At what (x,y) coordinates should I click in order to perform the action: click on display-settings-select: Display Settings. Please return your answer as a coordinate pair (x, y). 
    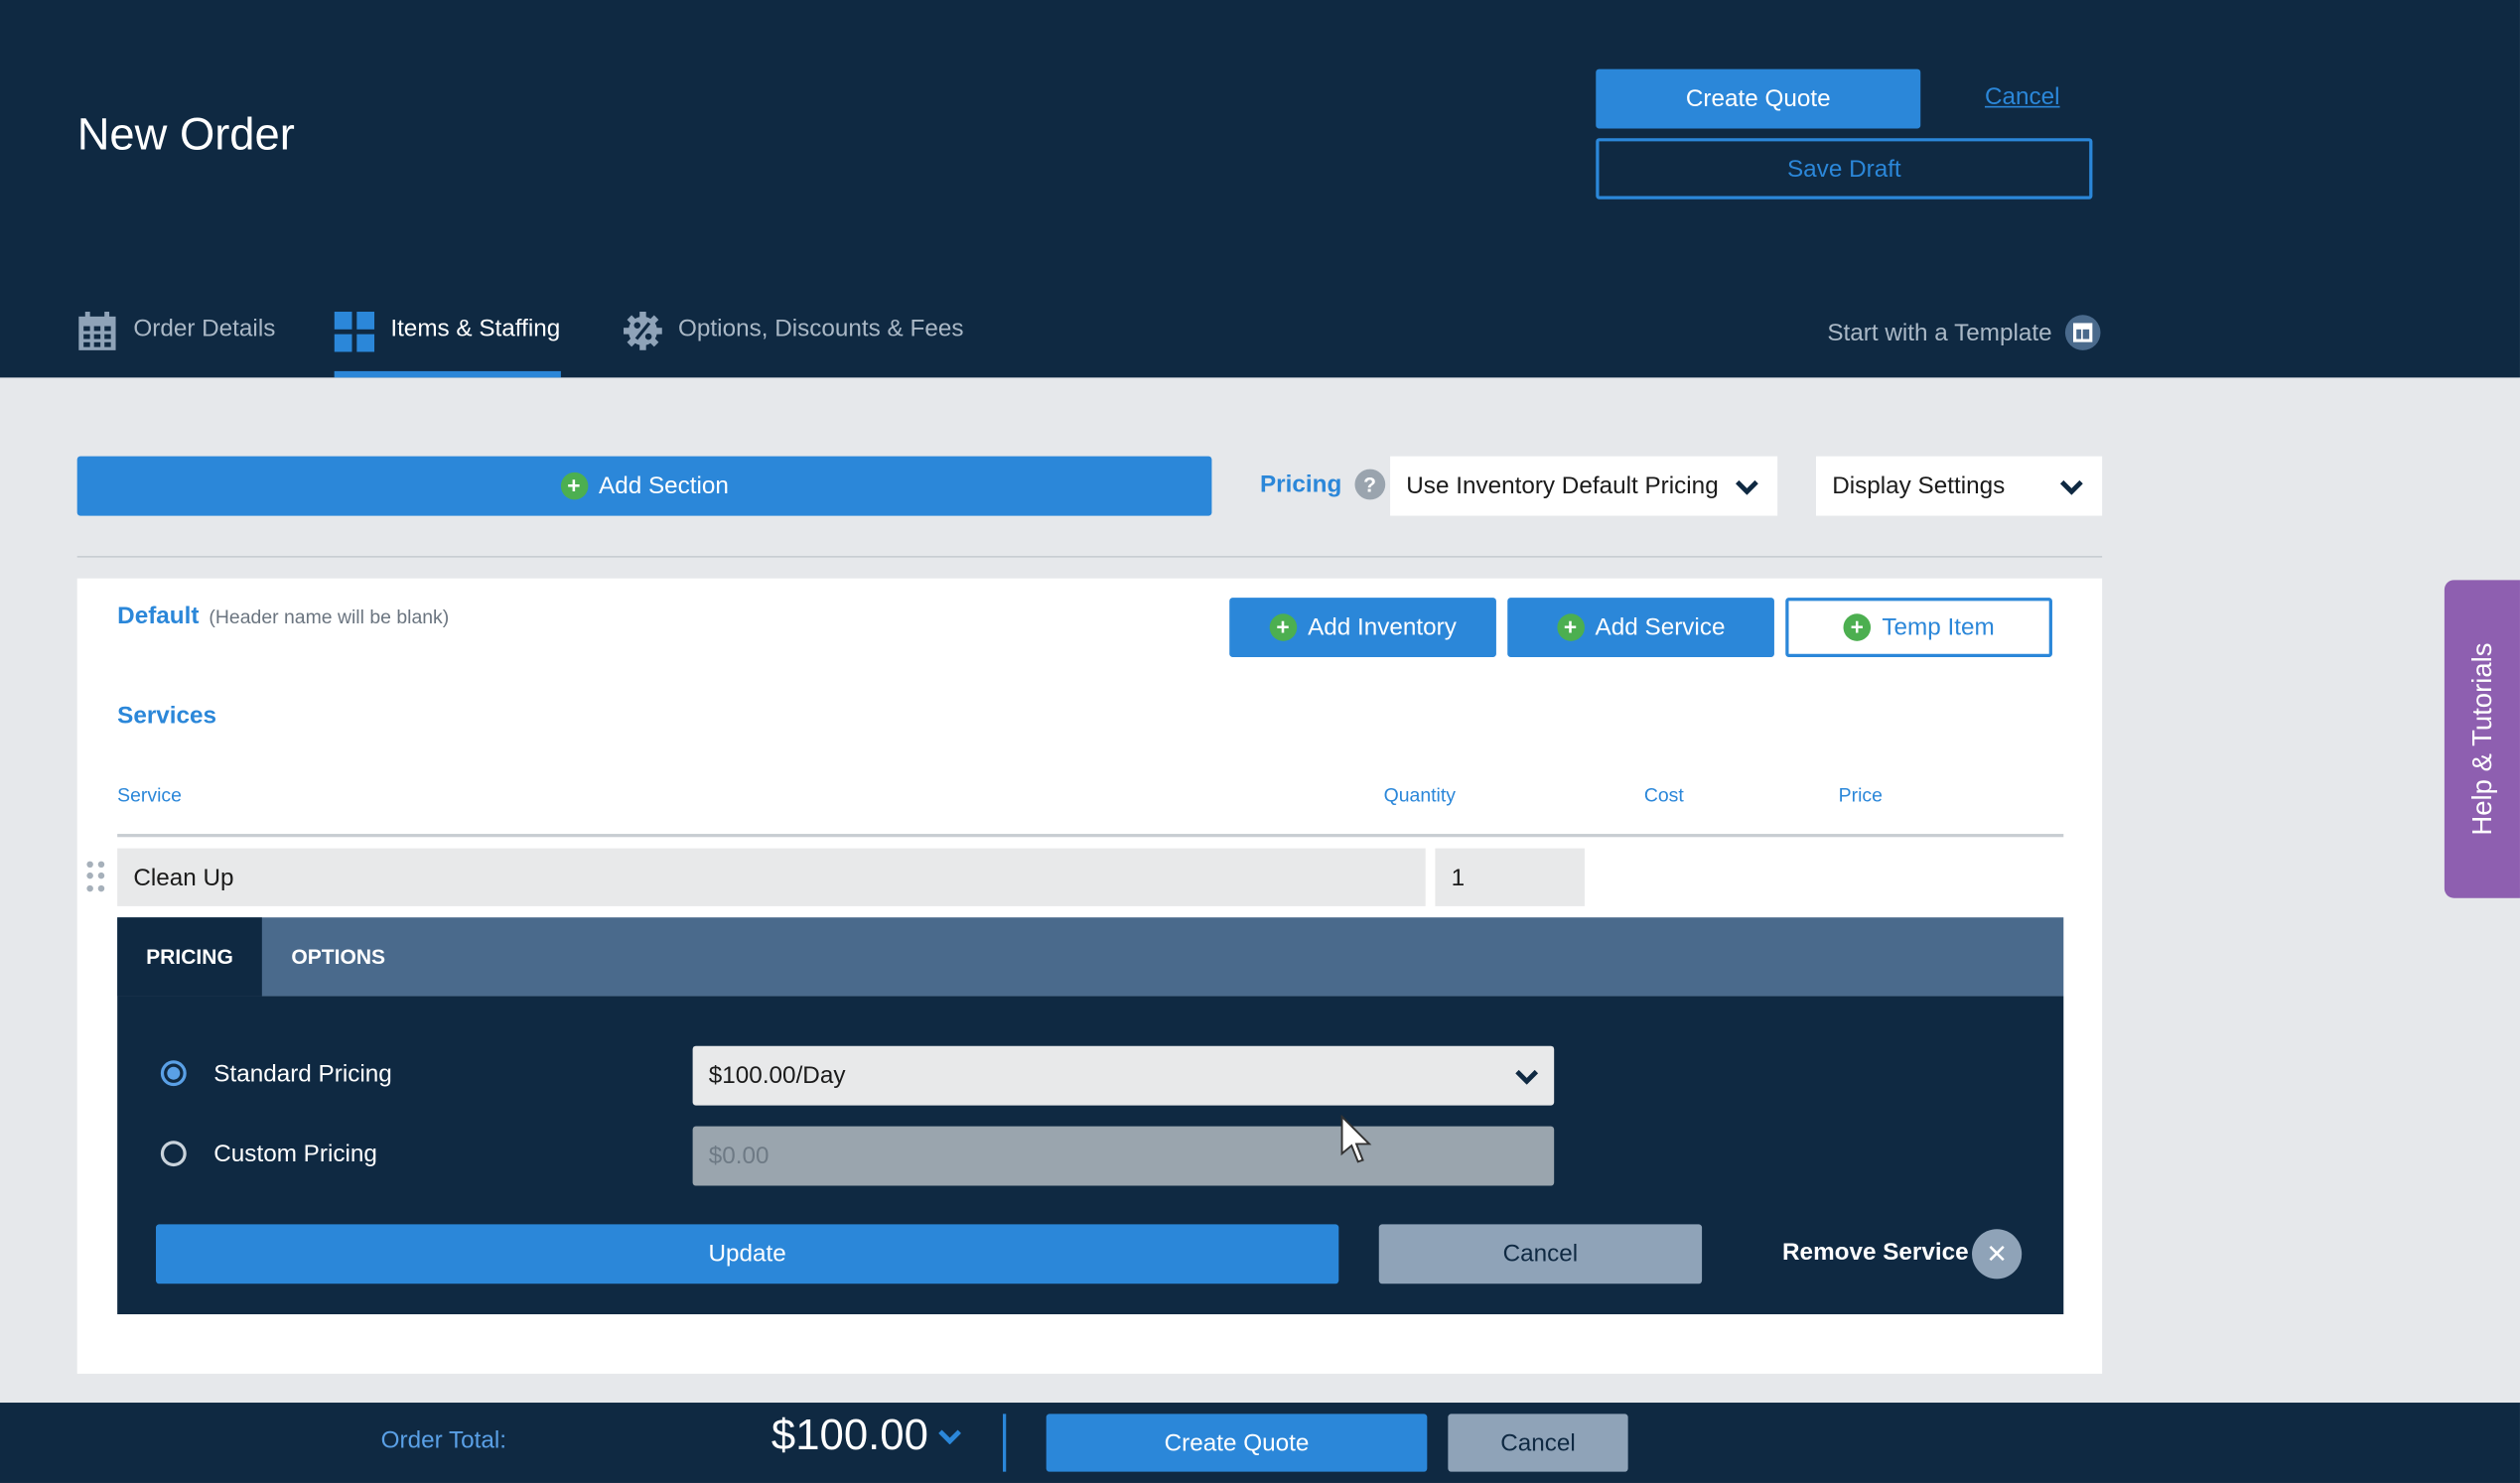
    Looking at the image, I should click on (1959, 486).